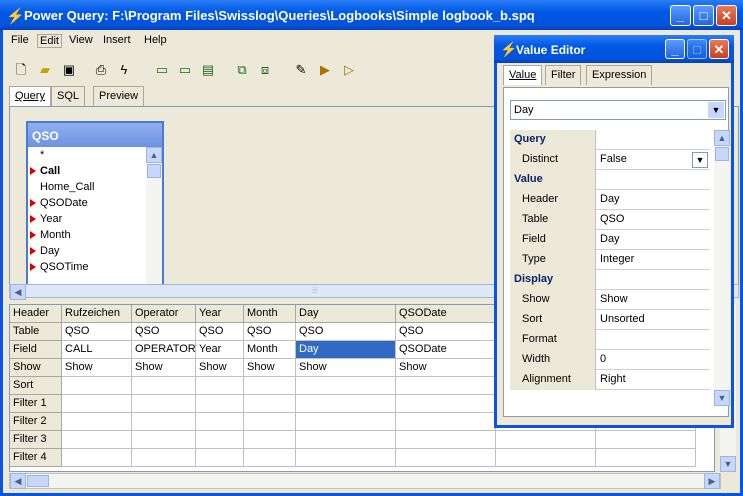 The width and height of the screenshot is (743, 496). What do you see at coordinates (87, 171) in the screenshot?
I see `field-item: Call` at bounding box center [87, 171].